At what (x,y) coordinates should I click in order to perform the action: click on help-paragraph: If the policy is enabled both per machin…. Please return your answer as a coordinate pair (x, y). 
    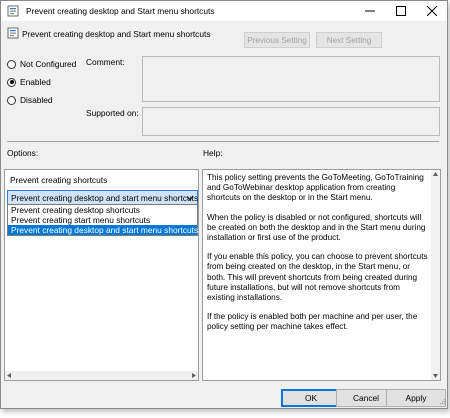
    Looking at the image, I should click on (312, 322).